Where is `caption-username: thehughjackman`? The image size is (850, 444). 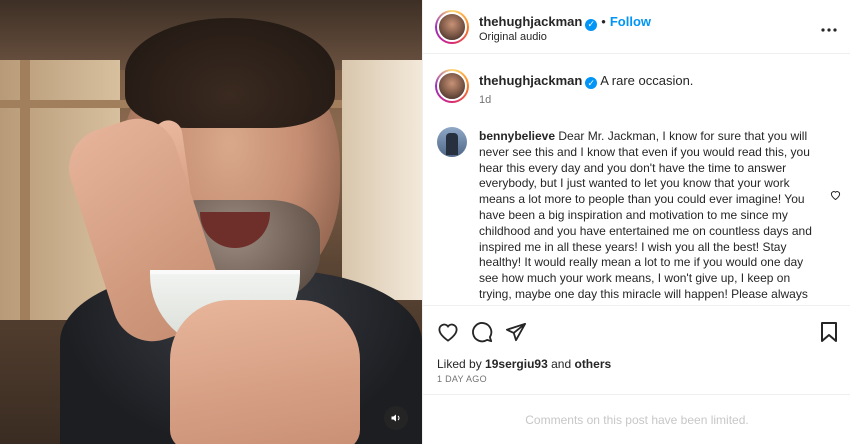
caption-username: thehughjackman is located at coordinates (530, 80).